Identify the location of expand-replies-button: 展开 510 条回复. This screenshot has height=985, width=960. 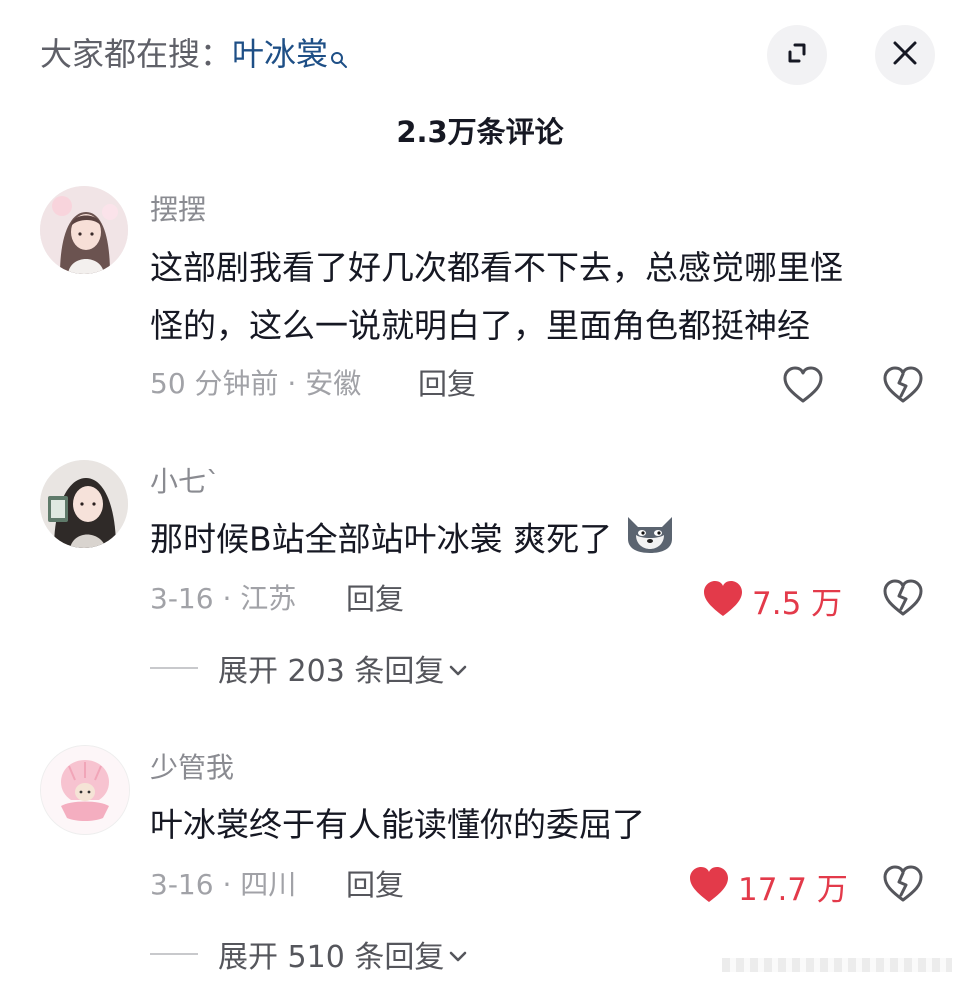
(309, 954).